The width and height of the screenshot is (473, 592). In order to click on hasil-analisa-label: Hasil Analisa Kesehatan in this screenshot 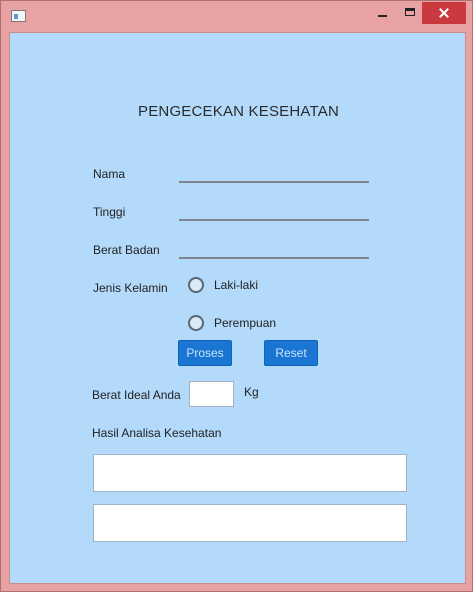, I will do `click(157, 433)`.